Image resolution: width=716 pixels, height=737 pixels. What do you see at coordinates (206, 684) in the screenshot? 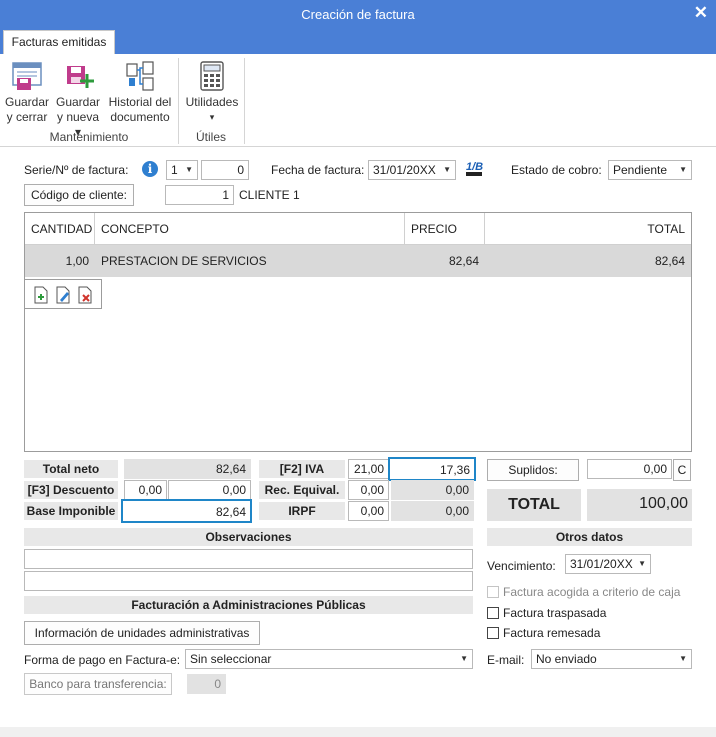
I see `banco-transferencia-value: 0` at bounding box center [206, 684].